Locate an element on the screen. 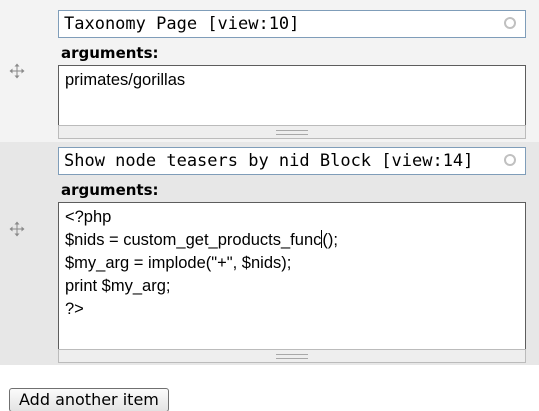 The width and height of the screenshot is (539, 411). view-autocomplete-input: Taxonomy Page [view:10] is located at coordinates (292, 24).